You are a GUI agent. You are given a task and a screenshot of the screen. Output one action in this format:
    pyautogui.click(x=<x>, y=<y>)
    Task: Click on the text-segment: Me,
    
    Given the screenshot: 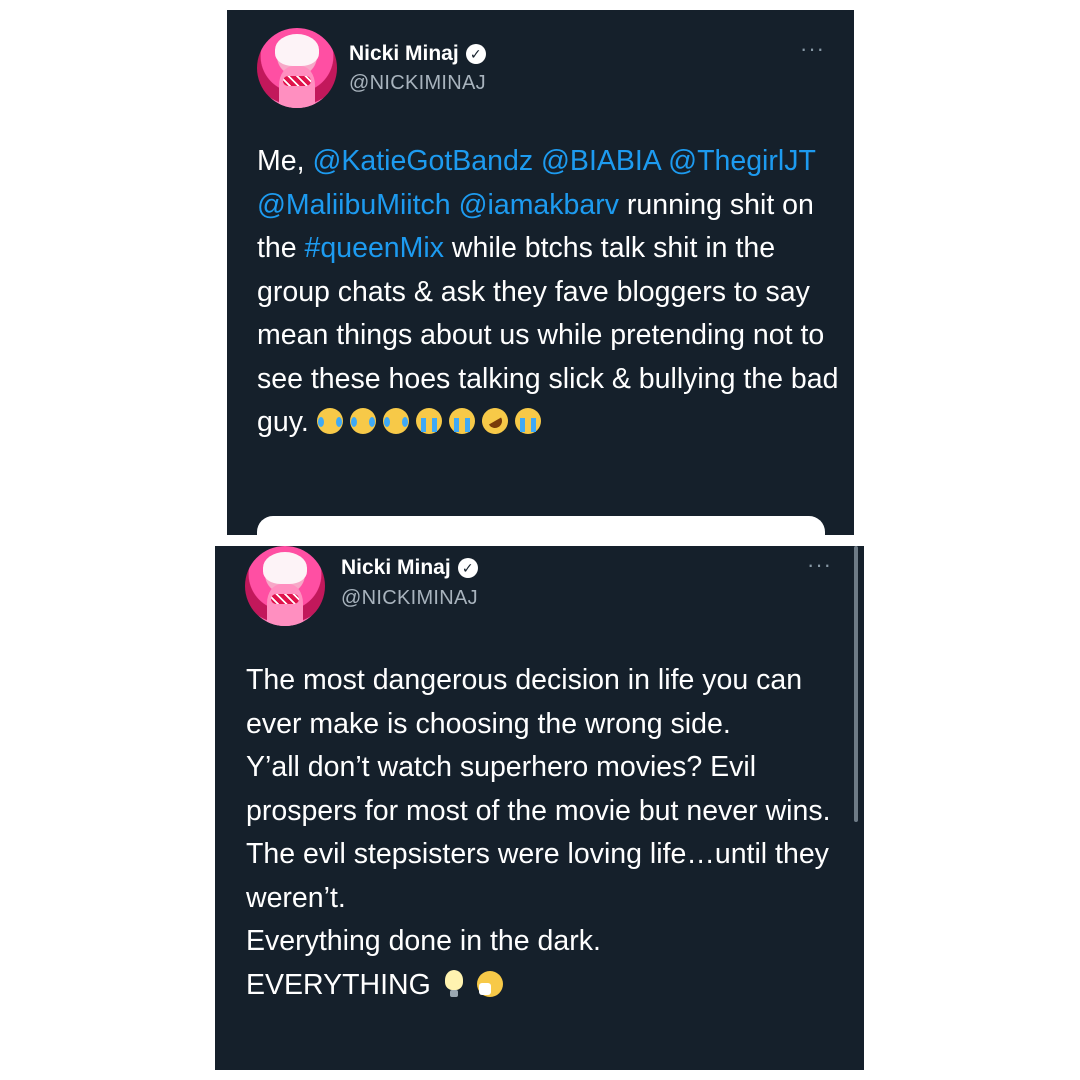 What is the action you would take?
    pyautogui.click(x=285, y=161)
    